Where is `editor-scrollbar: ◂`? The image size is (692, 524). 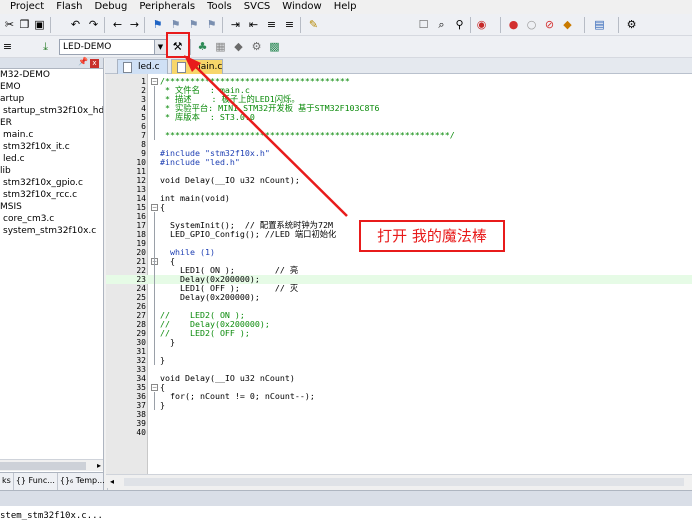 editor-scrollbar: ◂ is located at coordinates (399, 481).